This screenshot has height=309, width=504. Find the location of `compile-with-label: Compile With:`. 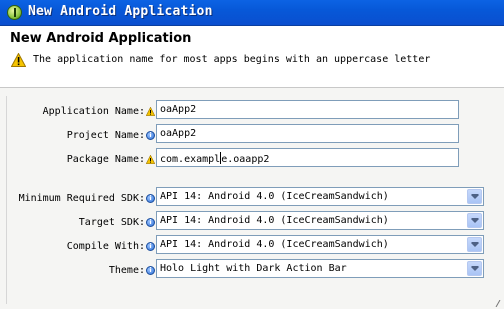

compile-with-label: Compile With: is located at coordinates (105, 246).